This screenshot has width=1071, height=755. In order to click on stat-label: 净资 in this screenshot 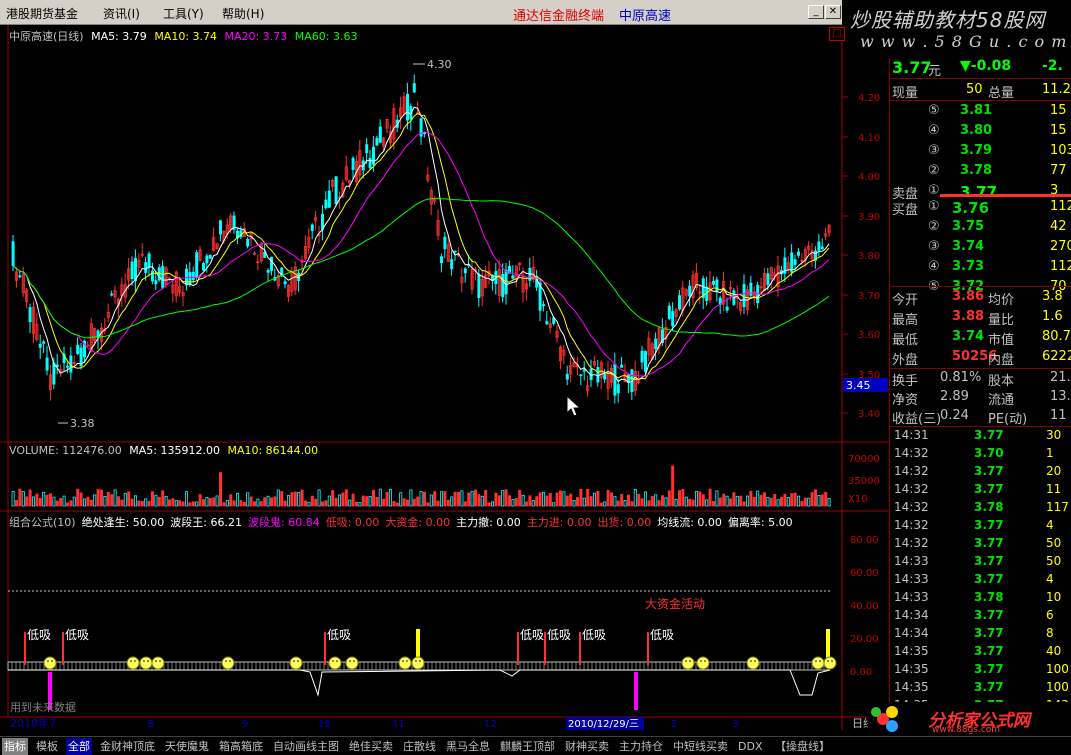, I will do `click(905, 400)`.